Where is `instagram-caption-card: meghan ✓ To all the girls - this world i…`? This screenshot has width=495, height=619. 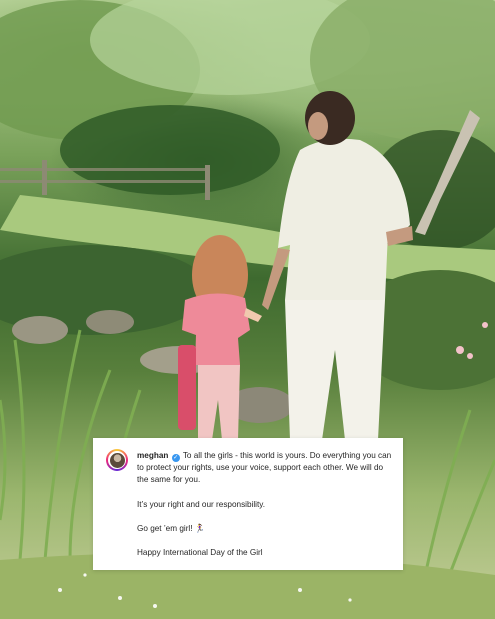
instagram-caption-card: meghan ✓ To all the girls - this world i… is located at coordinates (248, 504).